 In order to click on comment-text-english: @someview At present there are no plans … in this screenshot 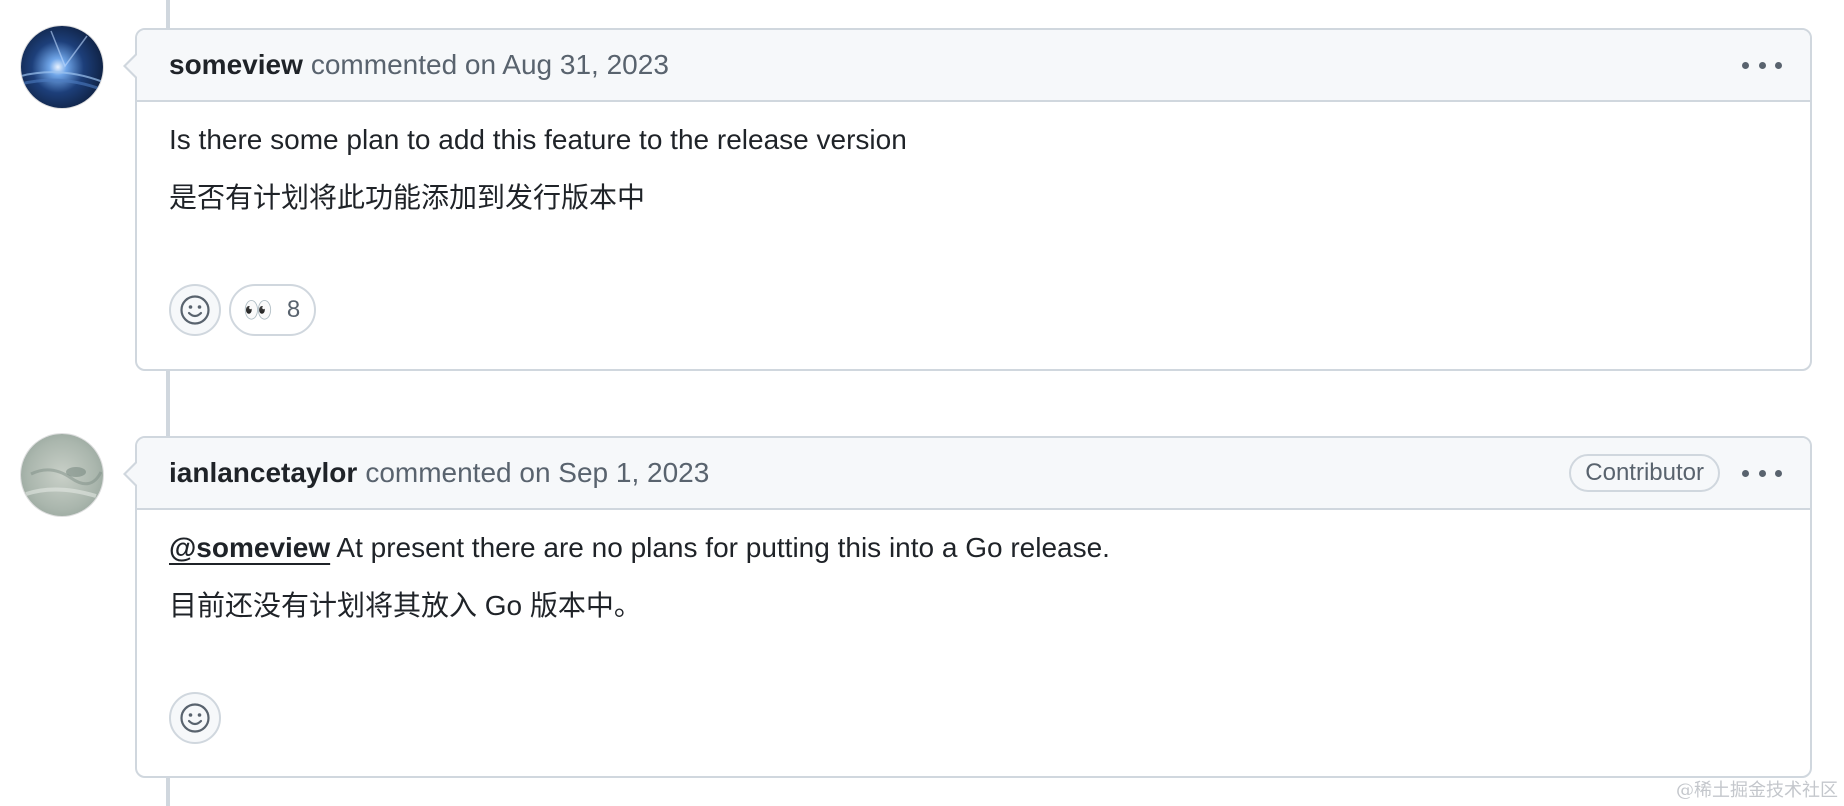, I will do `click(973, 548)`.